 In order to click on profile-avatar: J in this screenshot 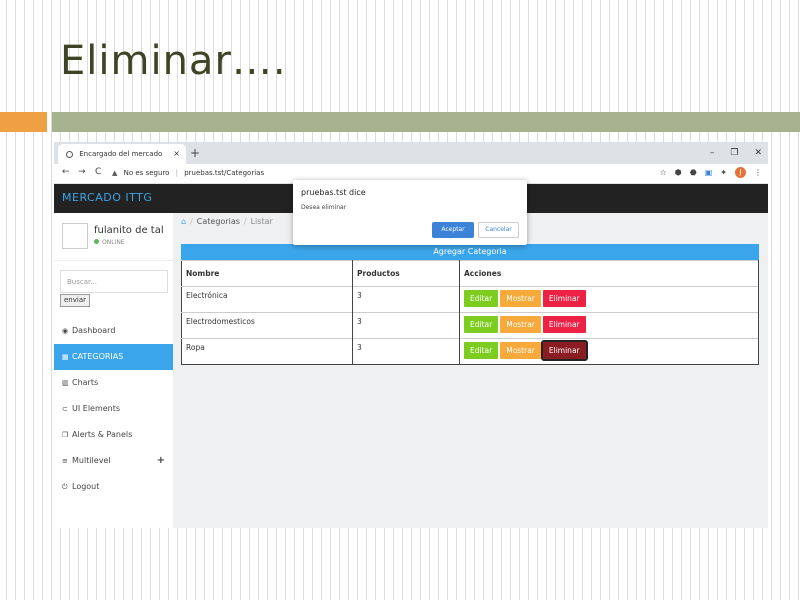, I will do `click(740, 172)`.